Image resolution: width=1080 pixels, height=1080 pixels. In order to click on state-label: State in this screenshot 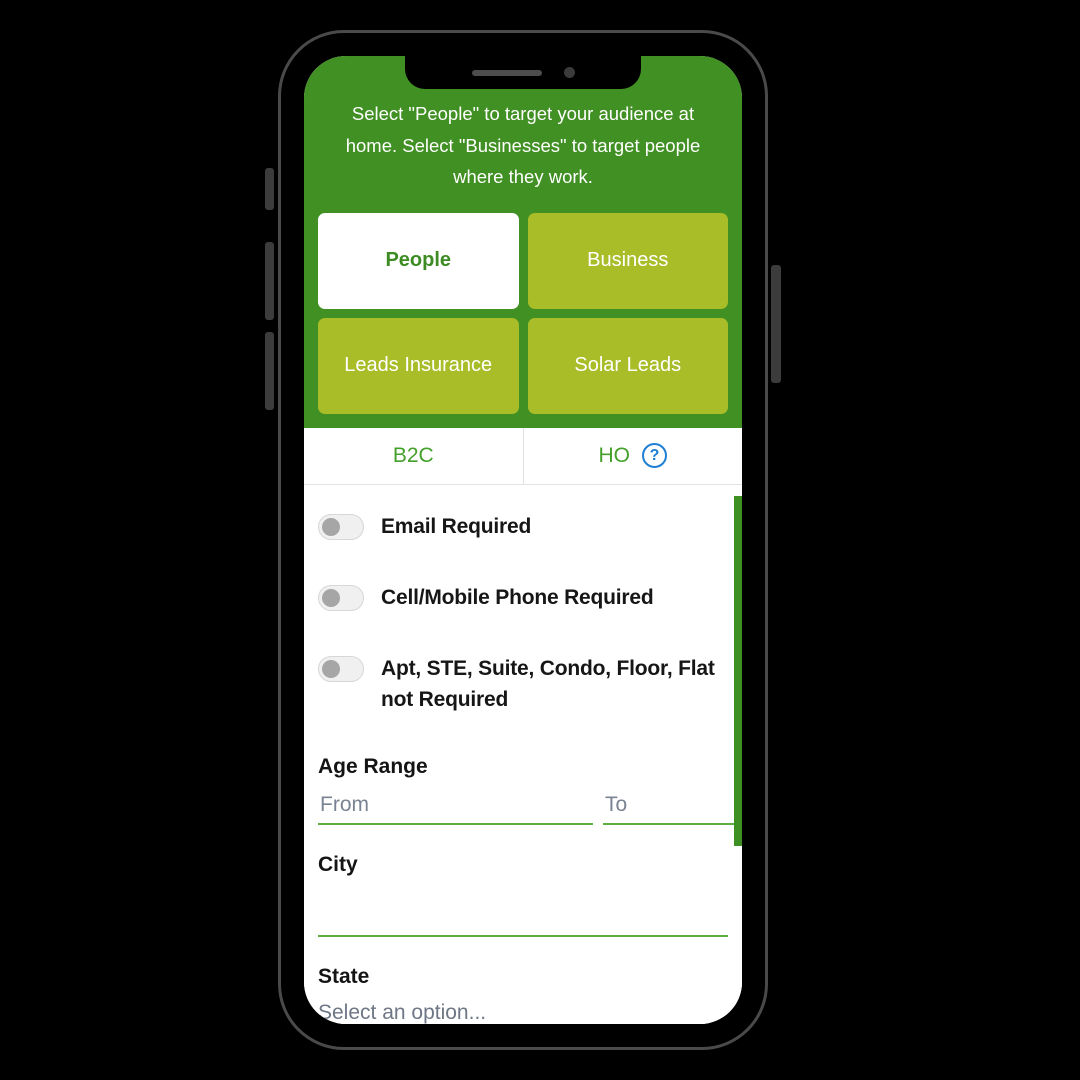, I will do `click(344, 976)`.